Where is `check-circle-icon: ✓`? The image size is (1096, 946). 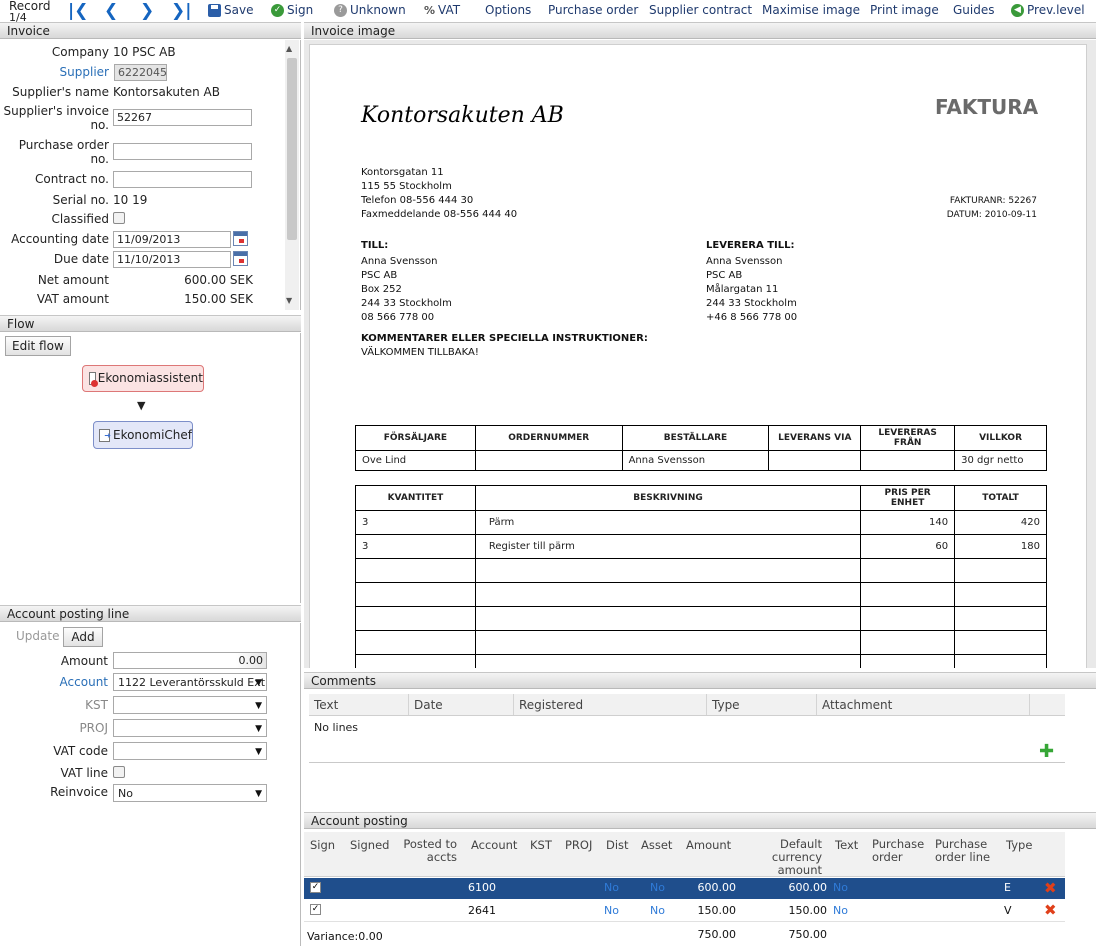
check-circle-icon: ✓ is located at coordinates (277, 10).